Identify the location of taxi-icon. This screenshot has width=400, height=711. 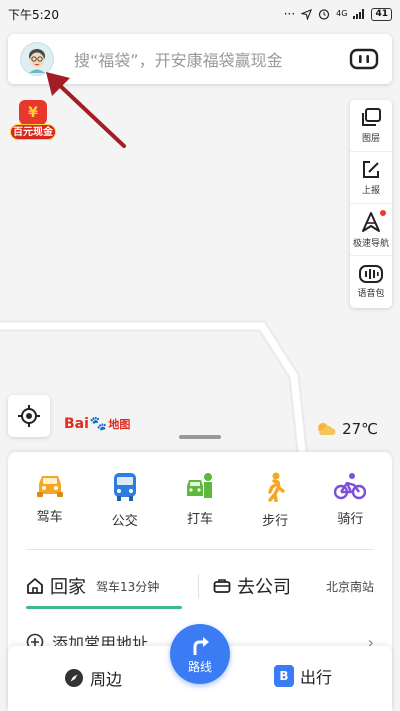
(199, 485).